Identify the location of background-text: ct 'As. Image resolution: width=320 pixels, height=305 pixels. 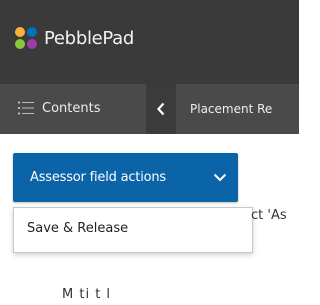
(269, 215).